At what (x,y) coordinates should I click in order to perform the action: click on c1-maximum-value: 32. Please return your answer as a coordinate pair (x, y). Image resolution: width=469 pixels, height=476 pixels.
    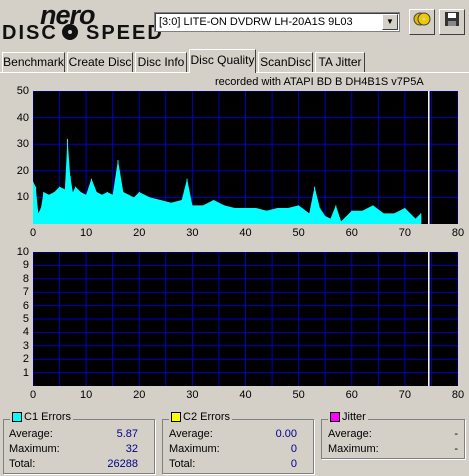
    Looking at the image, I should click on (131, 449).